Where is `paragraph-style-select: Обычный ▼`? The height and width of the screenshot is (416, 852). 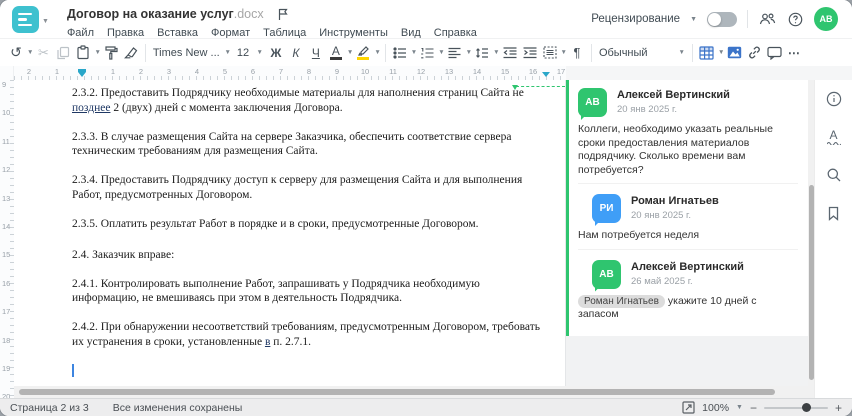
paragraph-style-select: Обычный ▼ is located at coordinates (642, 53).